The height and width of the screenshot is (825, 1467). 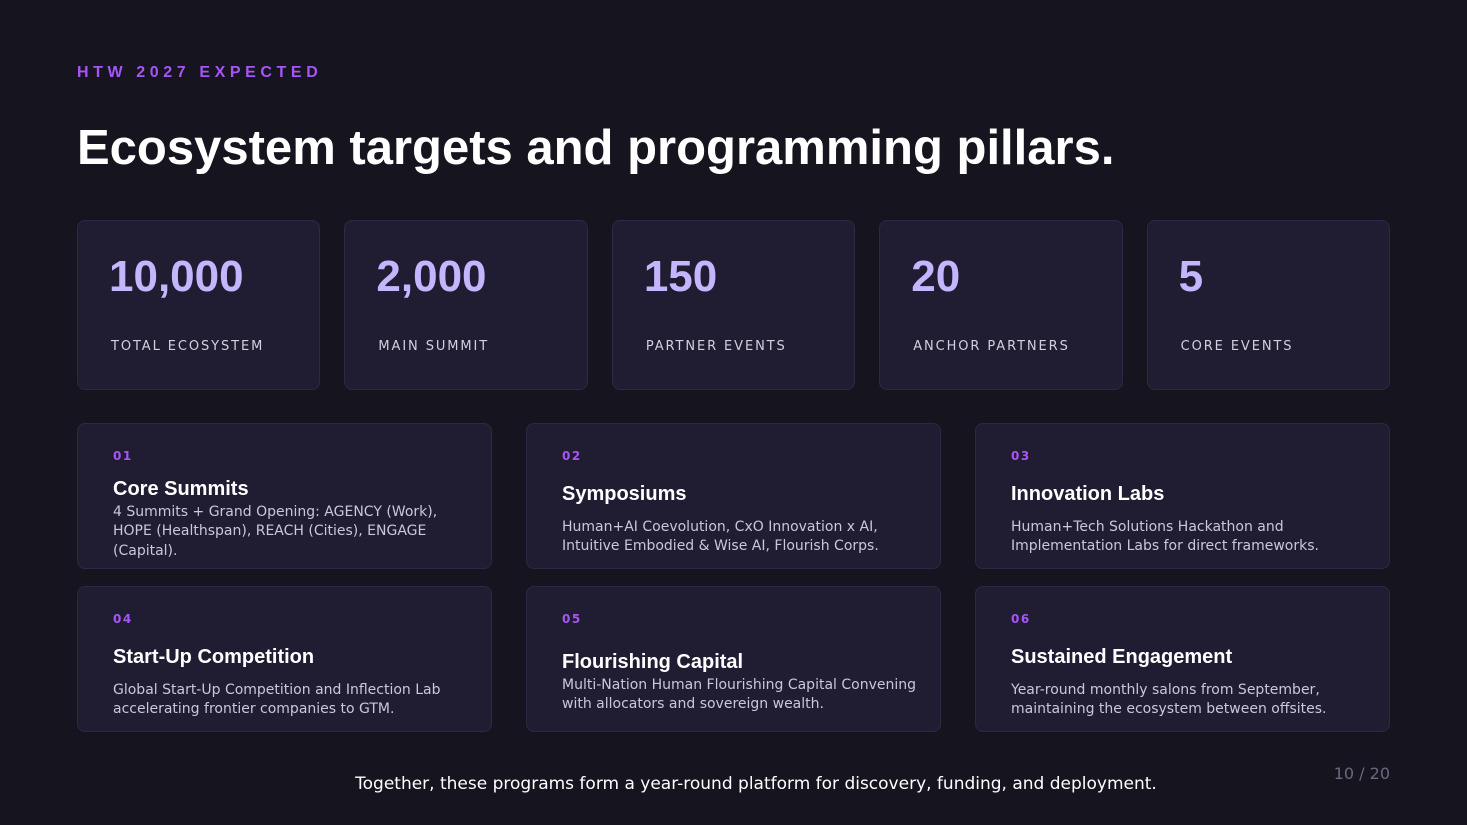 What do you see at coordinates (188, 346) in the screenshot?
I see `stat-label: TOTAL ECOSYSTEM` at bounding box center [188, 346].